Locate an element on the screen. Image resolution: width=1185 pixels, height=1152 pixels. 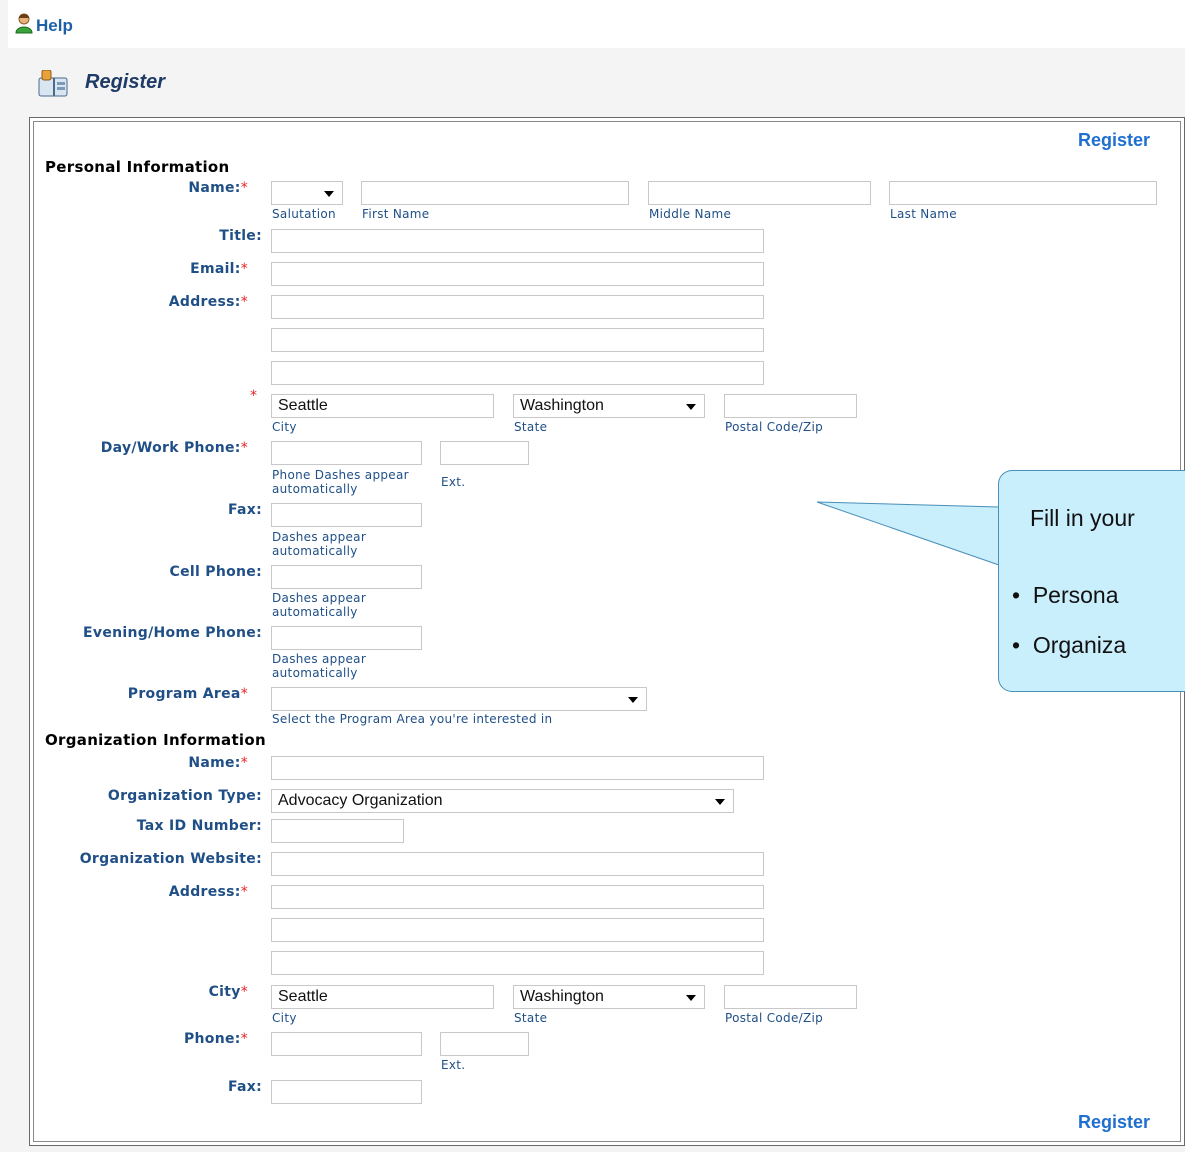
org-address-line-2-input is located at coordinates (517, 930).